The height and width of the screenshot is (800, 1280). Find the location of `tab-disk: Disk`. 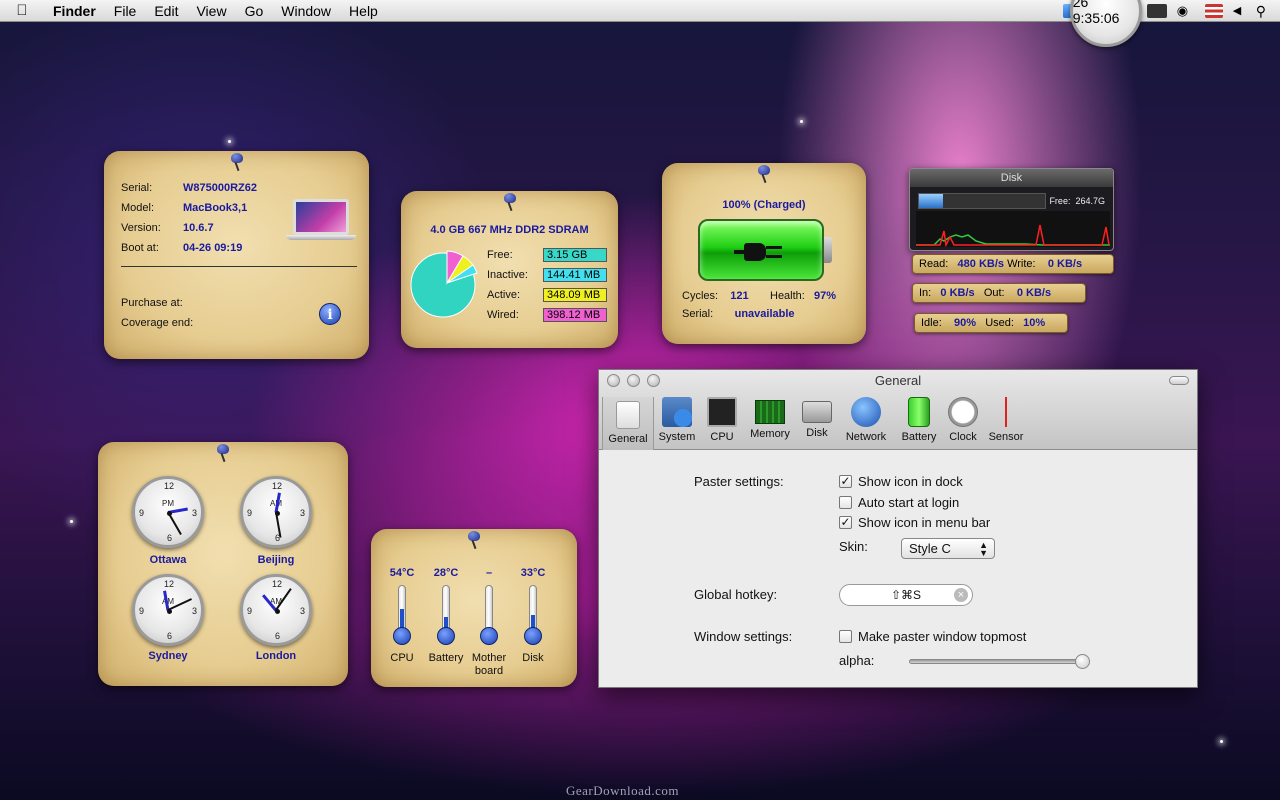

tab-disk: Disk is located at coordinates (817, 418).